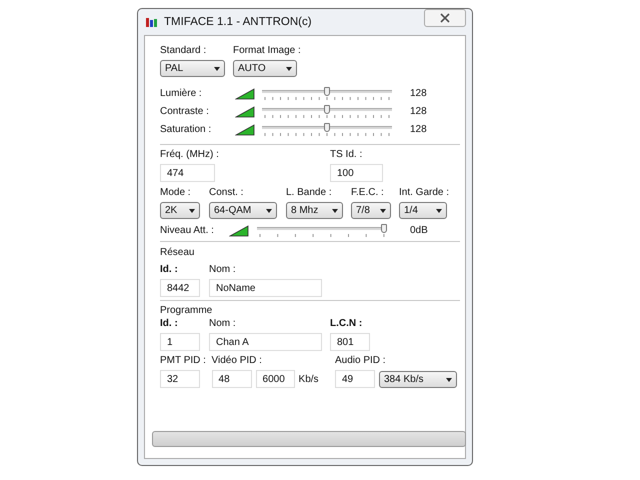  Describe the element at coordinates (226, 192) in the screenshot. I see `field-label: Const. :` at that location.